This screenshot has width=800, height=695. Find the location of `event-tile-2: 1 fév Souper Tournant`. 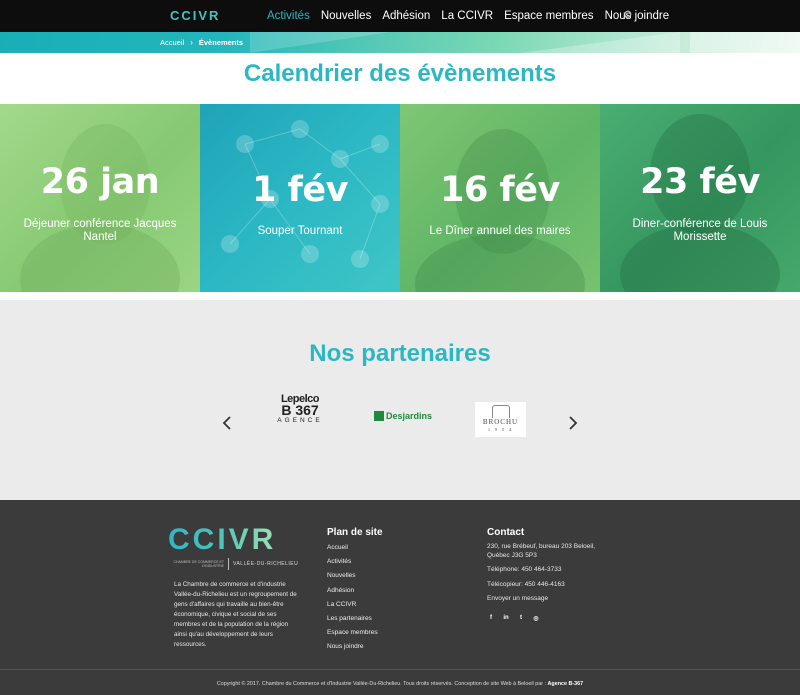

event-tile-2: 1 fév Souper Tournant is located at coordinates (300, 198).